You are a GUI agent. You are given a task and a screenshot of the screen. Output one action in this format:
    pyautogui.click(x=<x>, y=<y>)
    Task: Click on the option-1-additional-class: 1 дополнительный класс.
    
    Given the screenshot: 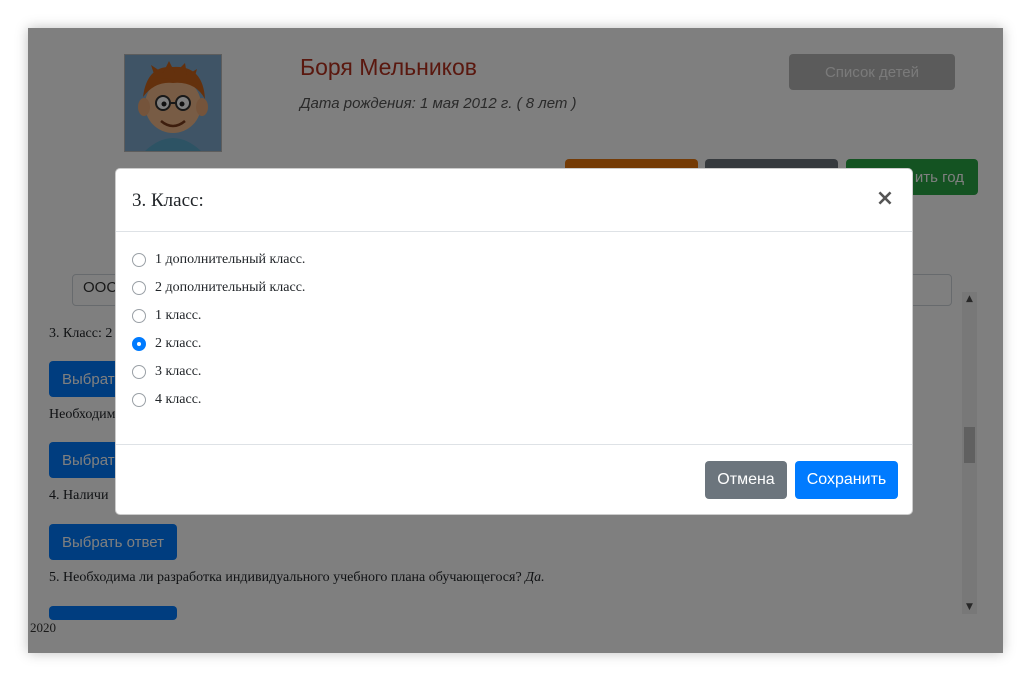 What is the action you would take?
    pyautogui.click(x=218, y=260)
    